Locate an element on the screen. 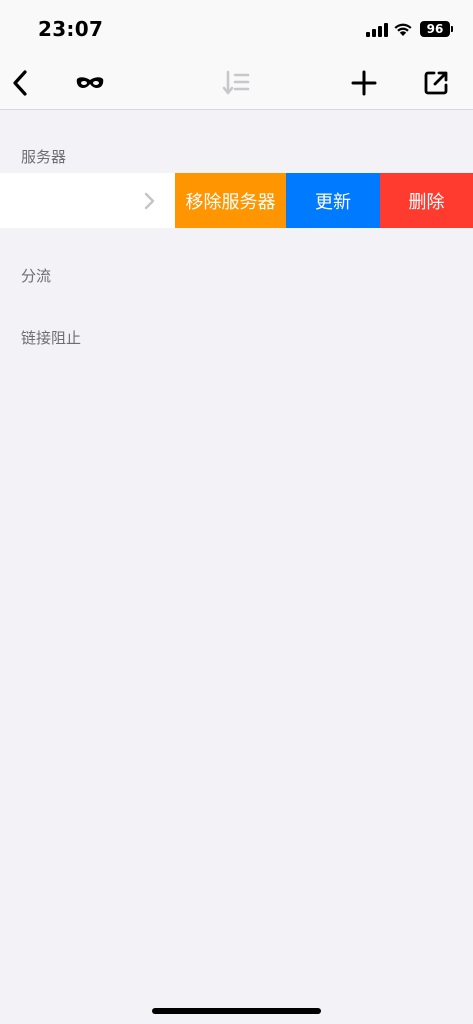 The width and height of the screenshot is (473, 1024). server-row-content is located at coordinates (87, 200).